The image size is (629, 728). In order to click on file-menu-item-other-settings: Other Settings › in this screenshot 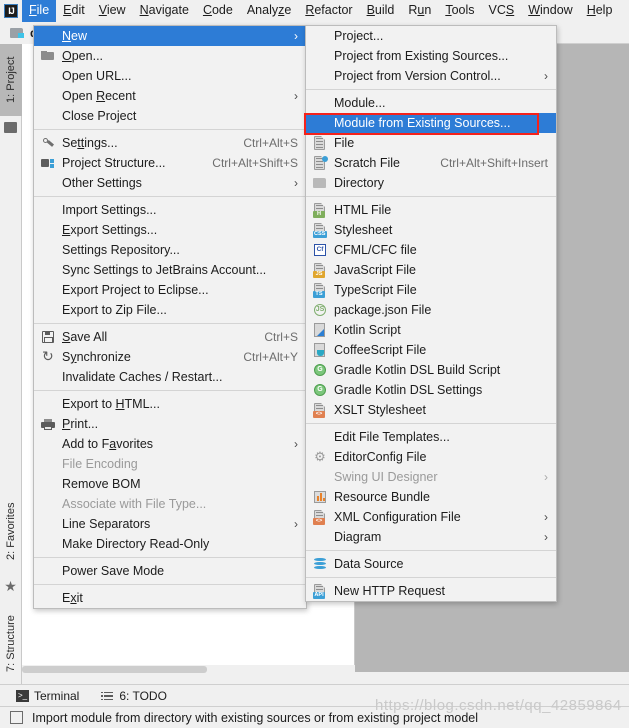, I will do `click(170, 183)`.